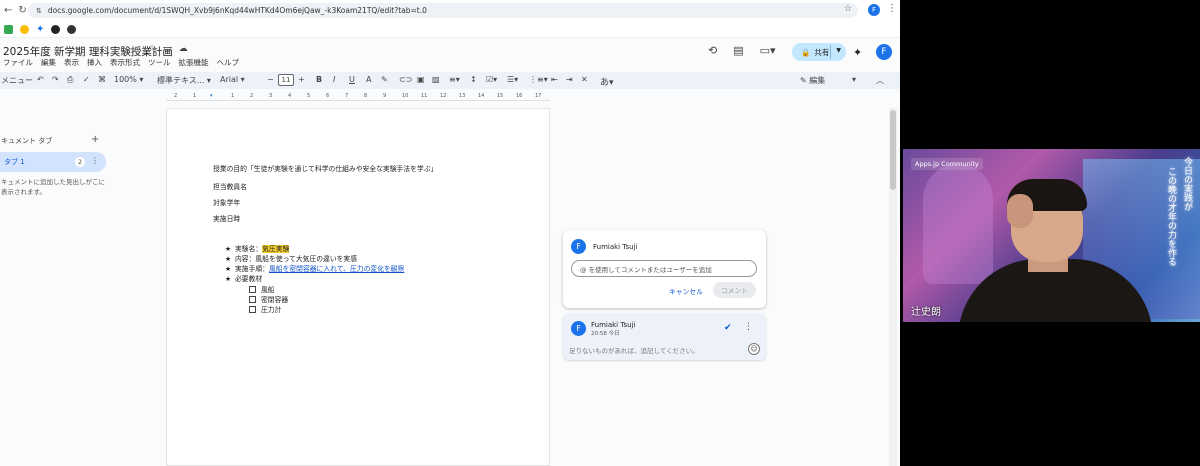 This screenshot has height=466, width=1200. What do you see at coordinates (538, 79) in the screenshot?
I see `numbered-list-icon: ⋮≡▾` at bounding box center [538, 79].